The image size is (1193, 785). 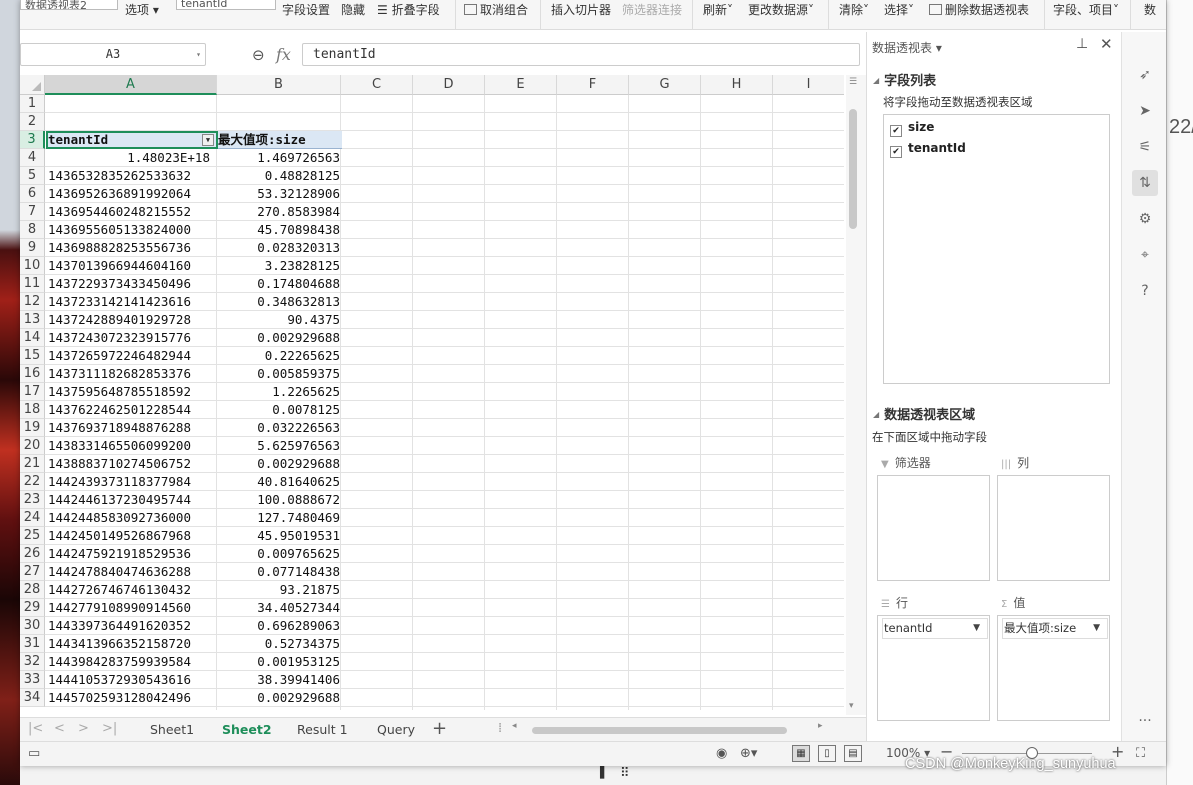 I want to click on cell-max-size: 0.0078125, so click(x=280, y=410).